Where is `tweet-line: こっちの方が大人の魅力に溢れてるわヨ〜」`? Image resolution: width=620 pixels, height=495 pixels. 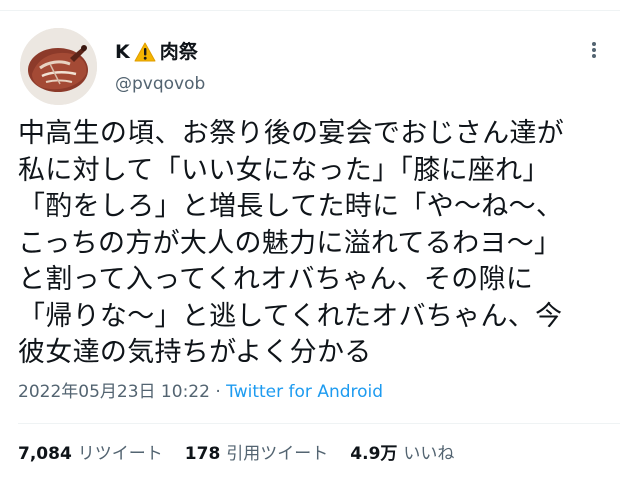 tweet-line: こっちの方が大人の魅力に溢れてるわヨ〜」 is located at coordinates (290, 243).